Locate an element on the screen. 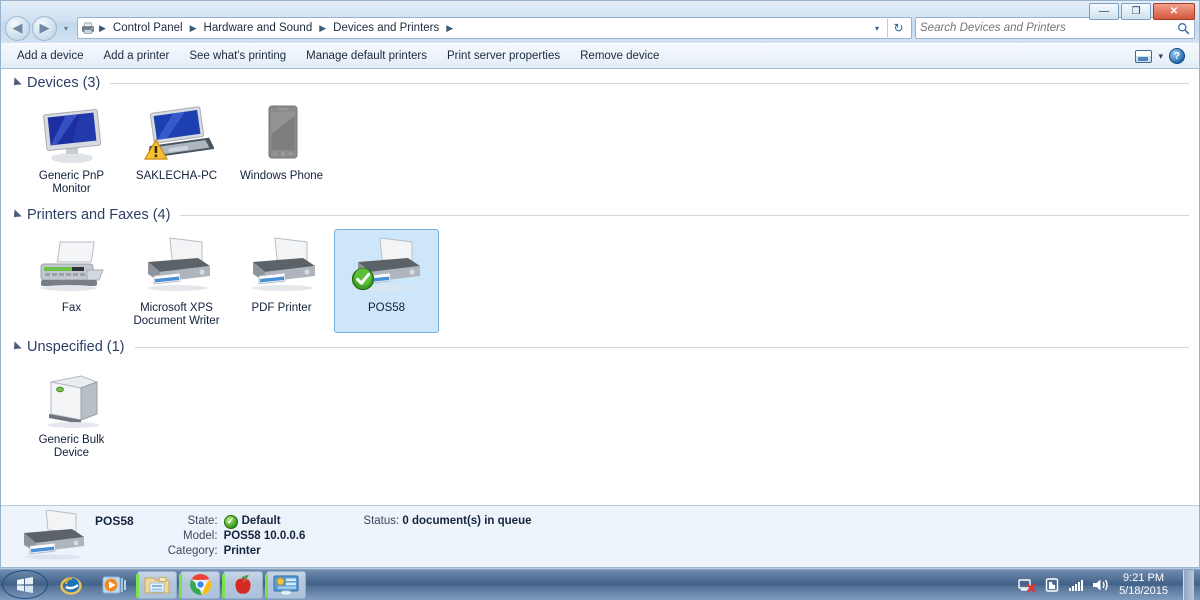  search-icon is located at coordinates (1183, 28).